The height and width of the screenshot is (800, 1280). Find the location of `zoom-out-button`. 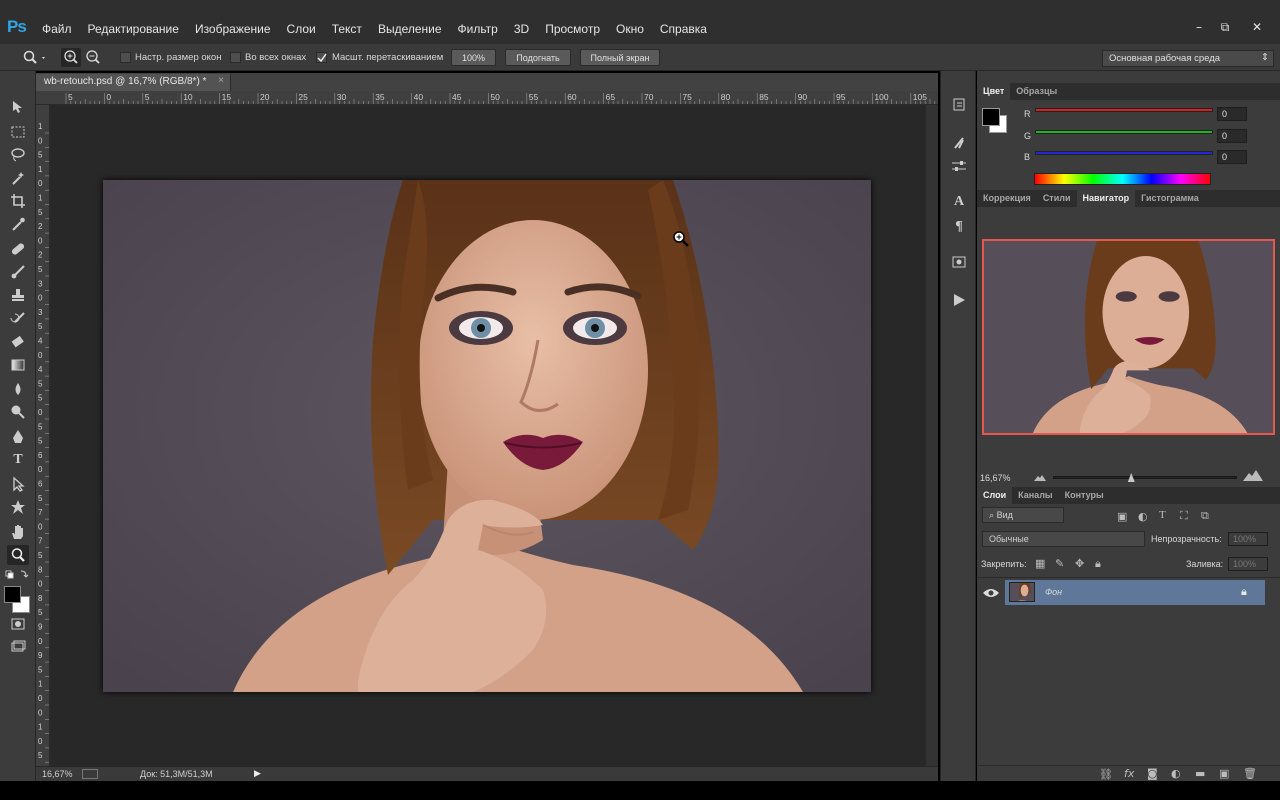

zoom-out-button is located at coordinates (93, 57).